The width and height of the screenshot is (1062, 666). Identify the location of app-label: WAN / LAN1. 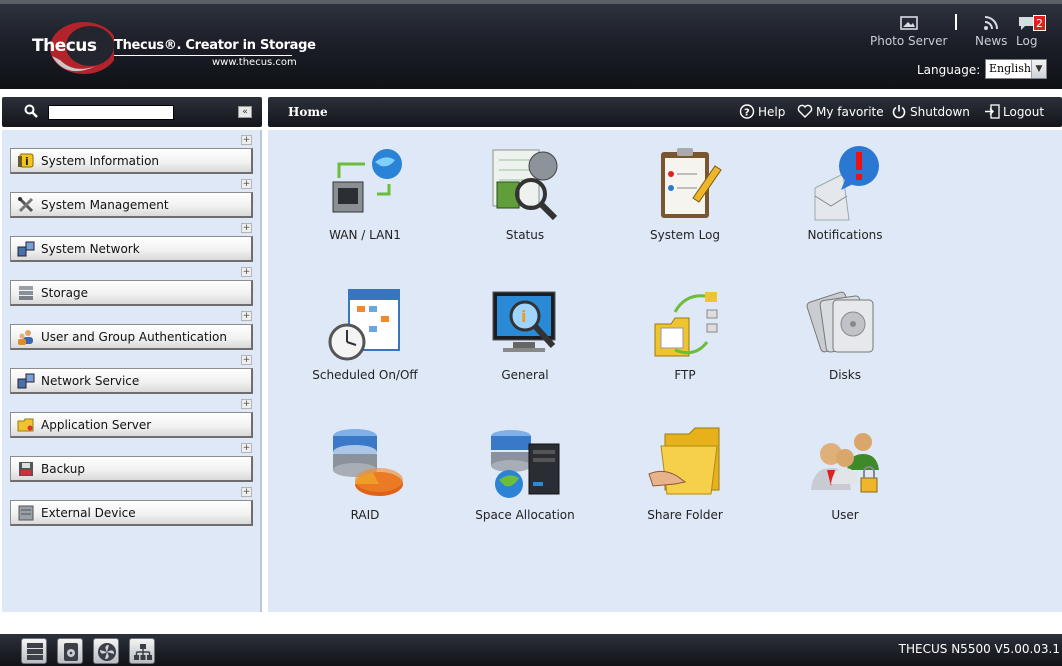
(365, 235).